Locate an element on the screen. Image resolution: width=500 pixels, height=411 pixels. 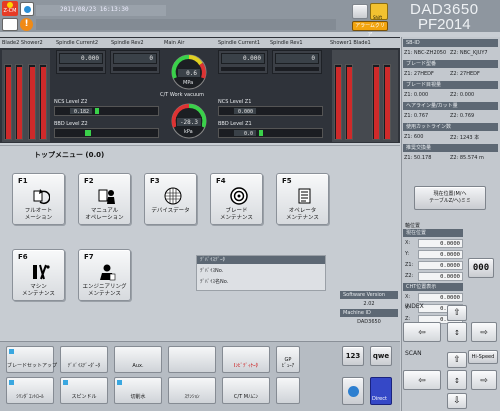
refresh-cycle-icon is located at coordinates (41, 197).